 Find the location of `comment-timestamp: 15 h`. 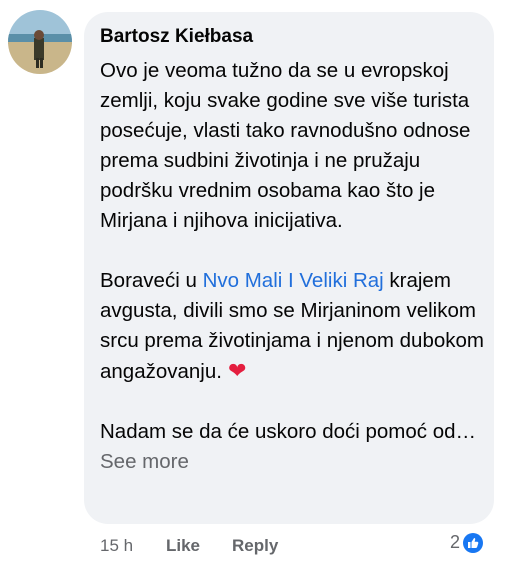

comment-timestamp: 15 h is located at coordinates (116, 546).